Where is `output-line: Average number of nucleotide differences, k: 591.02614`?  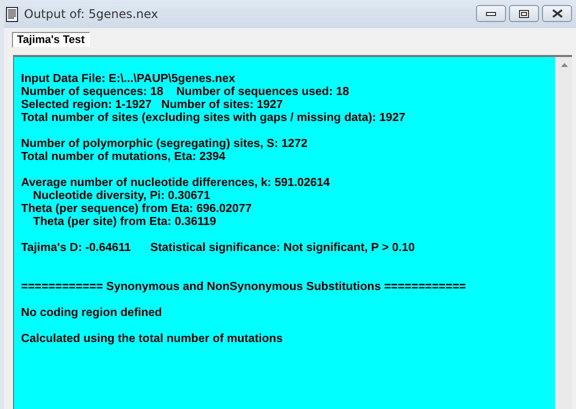
output-line: Average number of nucleotide differences, k: 591.02614 is located at coordinates (176, 182).